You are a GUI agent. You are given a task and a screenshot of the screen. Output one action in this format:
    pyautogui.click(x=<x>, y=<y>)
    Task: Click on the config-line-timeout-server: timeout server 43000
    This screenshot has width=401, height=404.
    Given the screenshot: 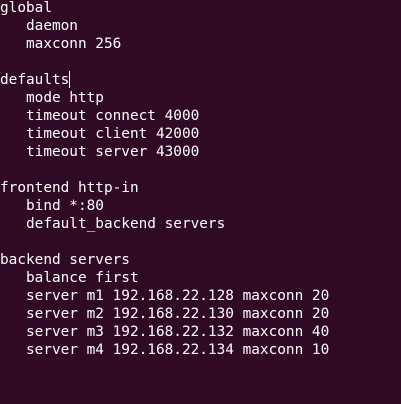 What is the action you would take?
    pyautogui.click(x=100, y=152)
    